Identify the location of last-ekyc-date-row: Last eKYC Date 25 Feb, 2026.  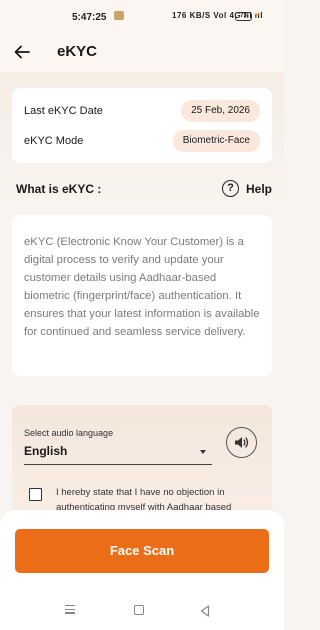
(142, 111).